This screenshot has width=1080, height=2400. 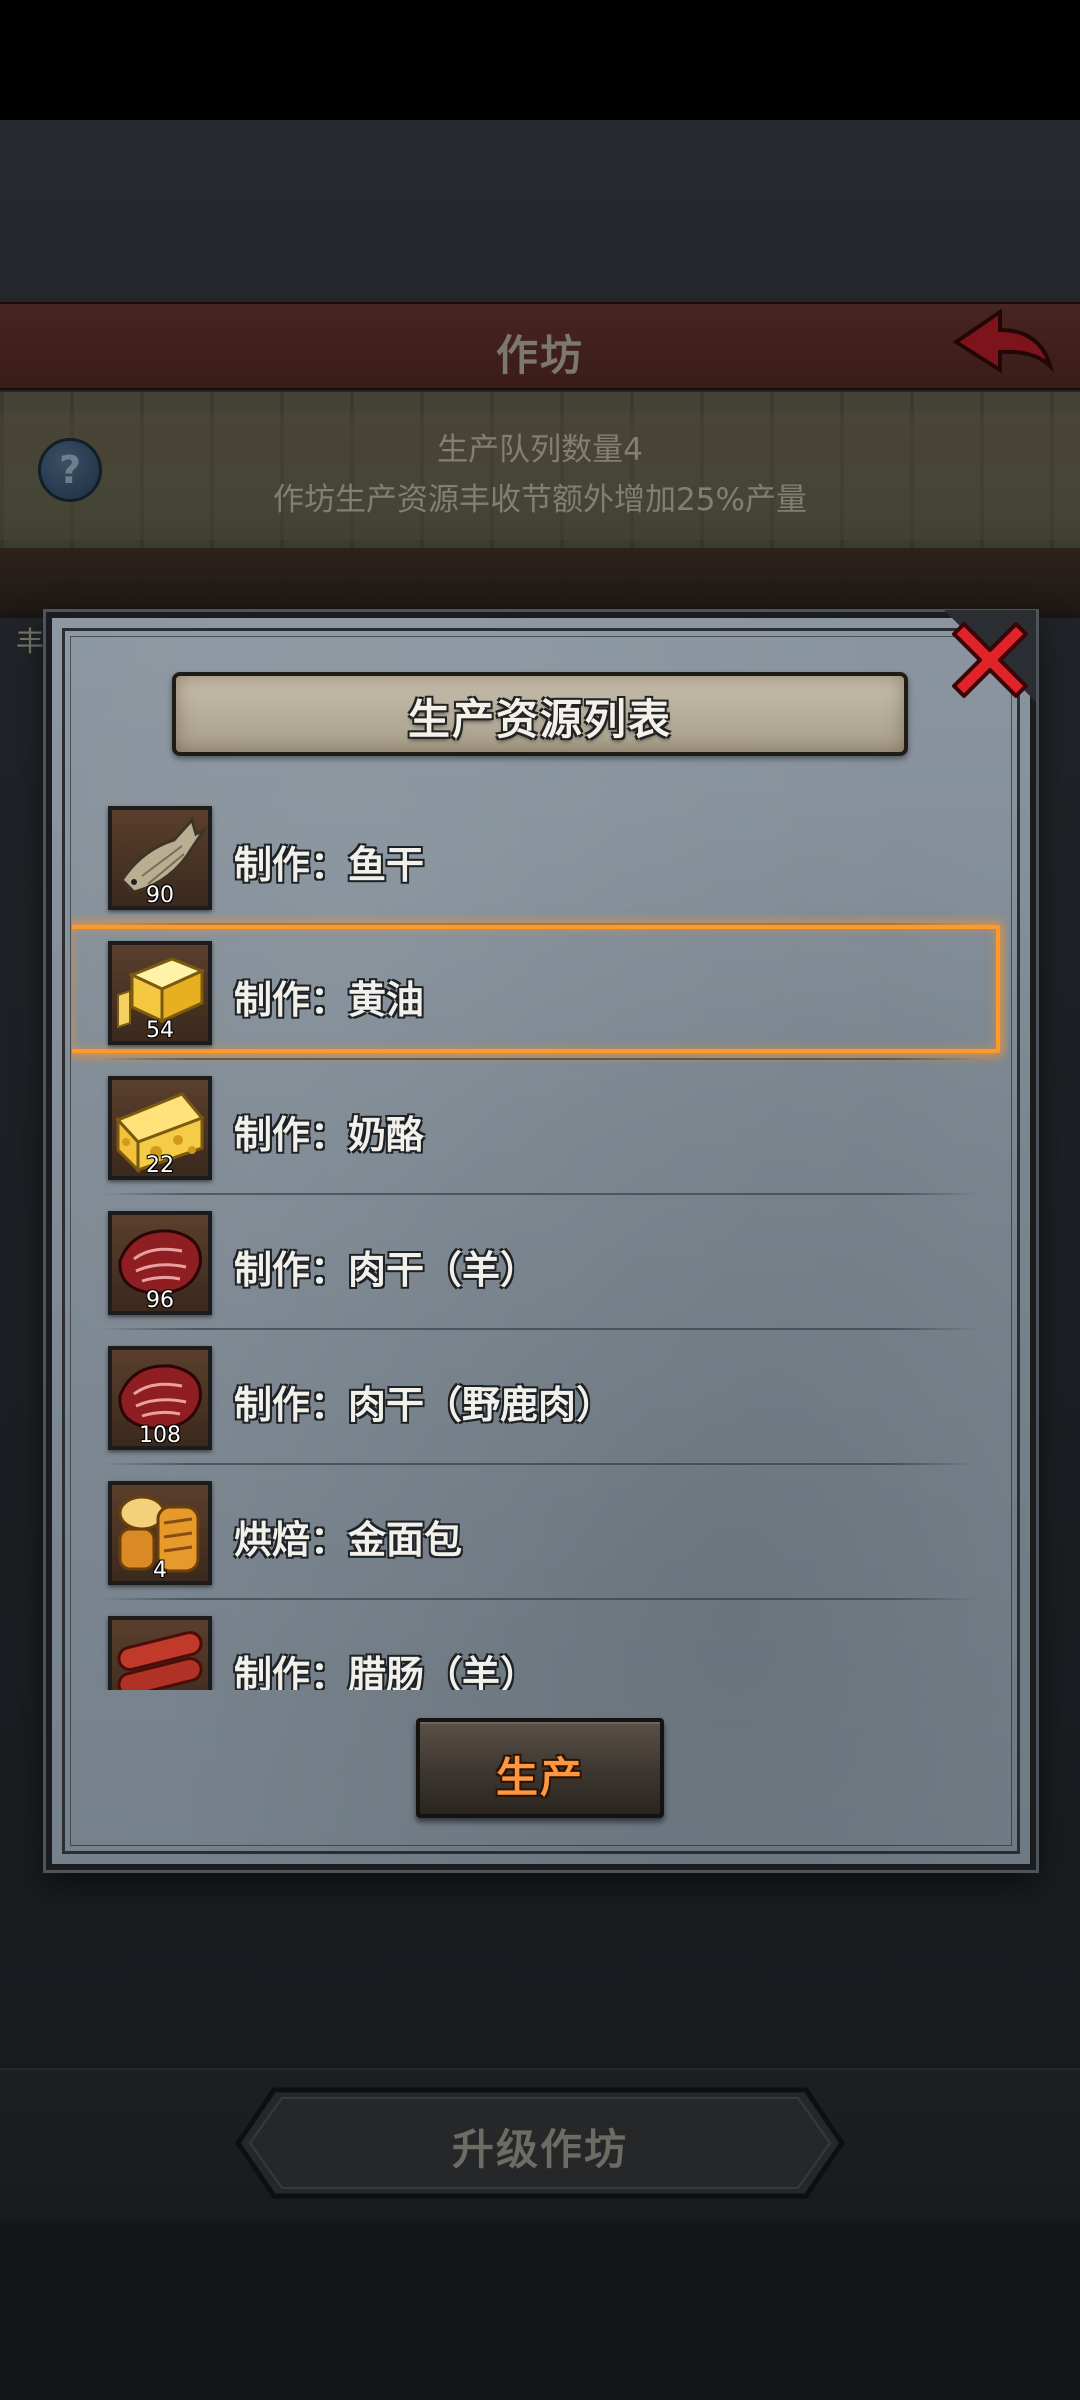 What do you see at coordinates (160, 1570) in the screenshot?
I see `item-count: 4` at bounding box center [160, 1570].